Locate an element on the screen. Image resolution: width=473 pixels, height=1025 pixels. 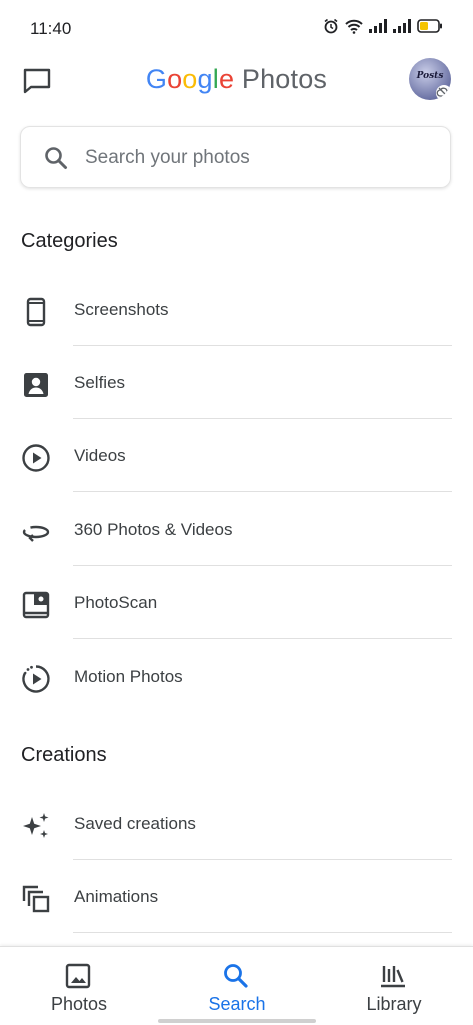
category-item-videos: Videos is located at coordinates (236, 455).